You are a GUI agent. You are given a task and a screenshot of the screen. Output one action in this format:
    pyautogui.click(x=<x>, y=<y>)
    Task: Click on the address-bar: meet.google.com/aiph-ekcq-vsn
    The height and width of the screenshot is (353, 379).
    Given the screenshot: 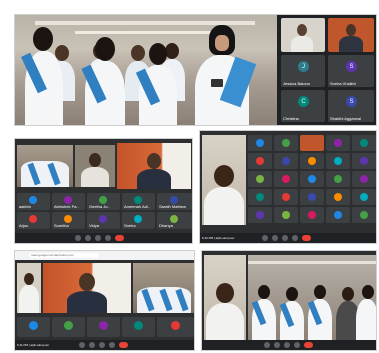 What is the action you would take?
    pyautogui.click(x=64, y=255)
    